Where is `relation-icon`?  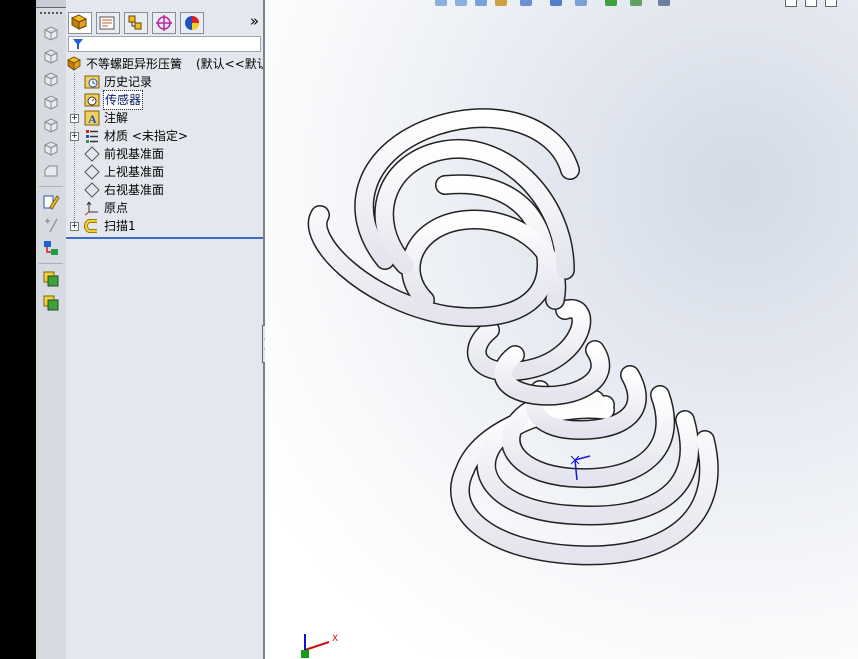
relation-icon is located at coordinates (51, 248).